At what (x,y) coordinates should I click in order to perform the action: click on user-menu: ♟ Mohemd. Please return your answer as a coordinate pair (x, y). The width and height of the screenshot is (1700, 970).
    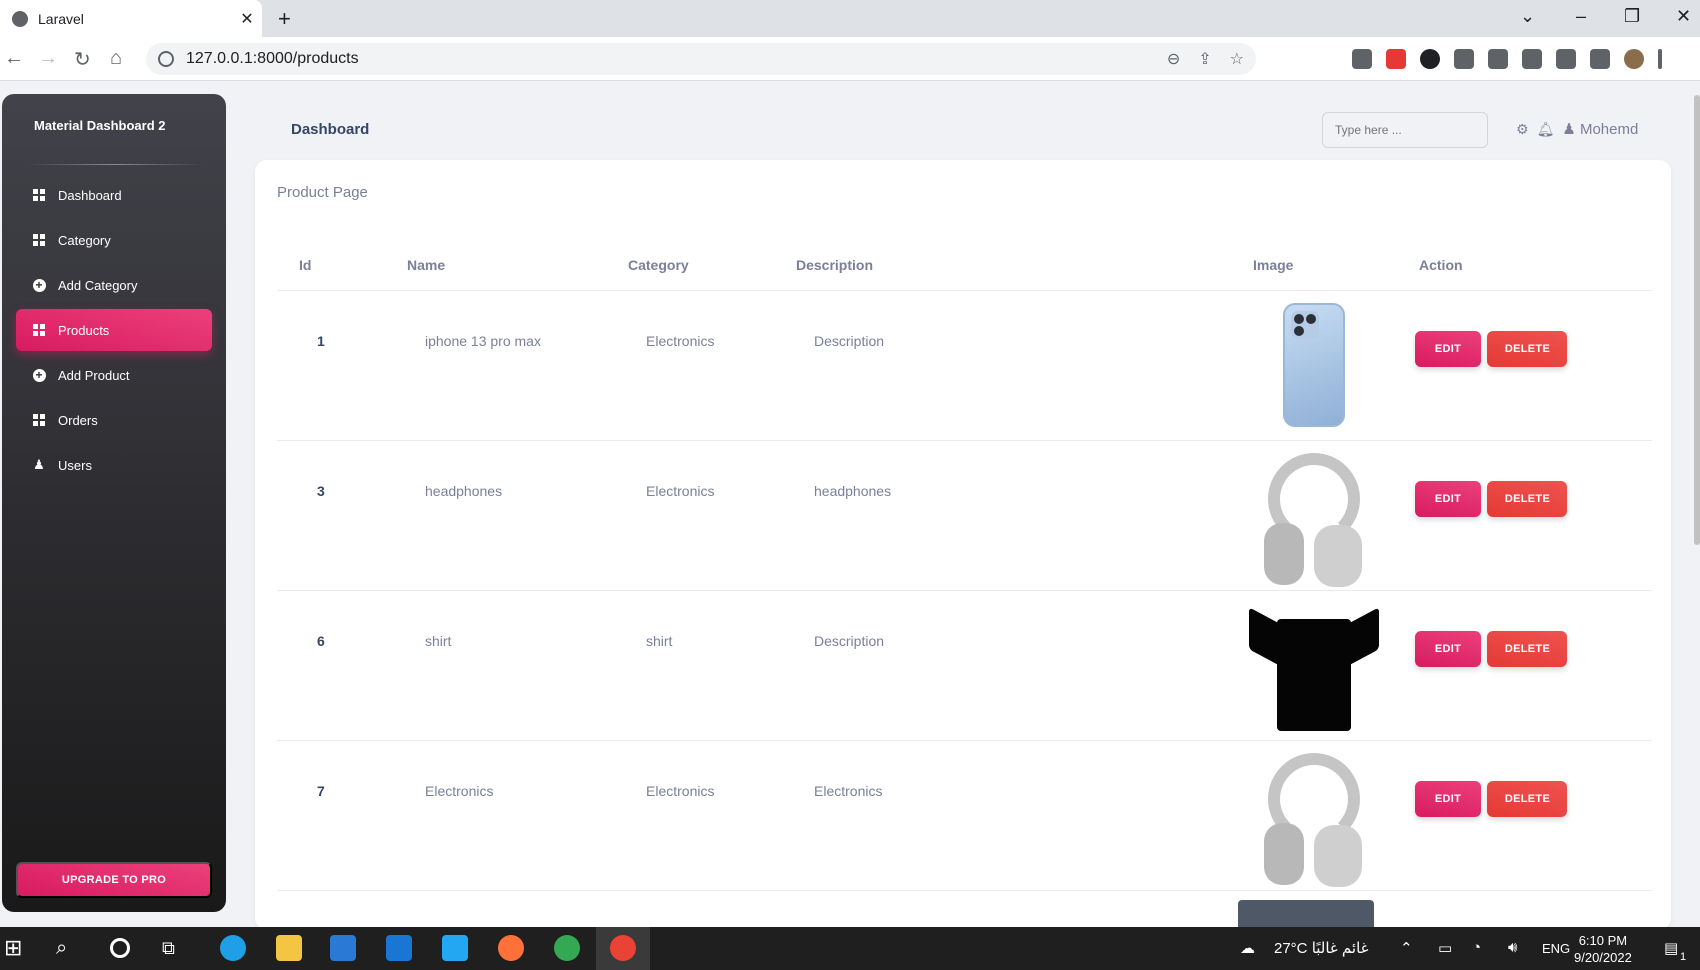
    Looking at the image, I should click on (1600, 129).